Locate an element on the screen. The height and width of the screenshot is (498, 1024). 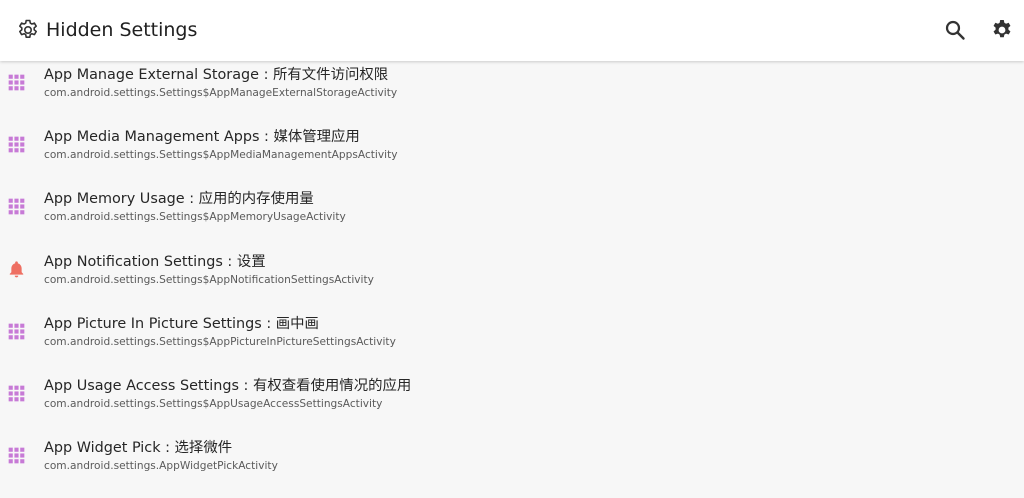
search-icon is located at coordinates (955, 30).